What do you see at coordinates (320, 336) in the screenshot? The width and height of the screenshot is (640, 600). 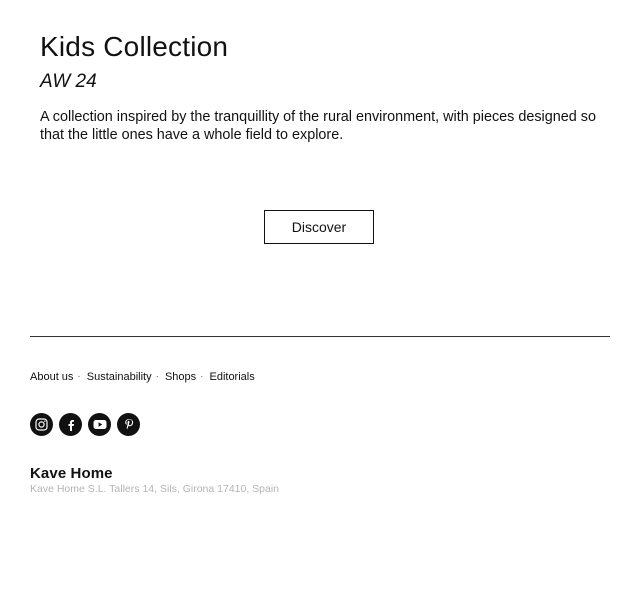 I see `footer-divider` at bounding box center [320, 336].